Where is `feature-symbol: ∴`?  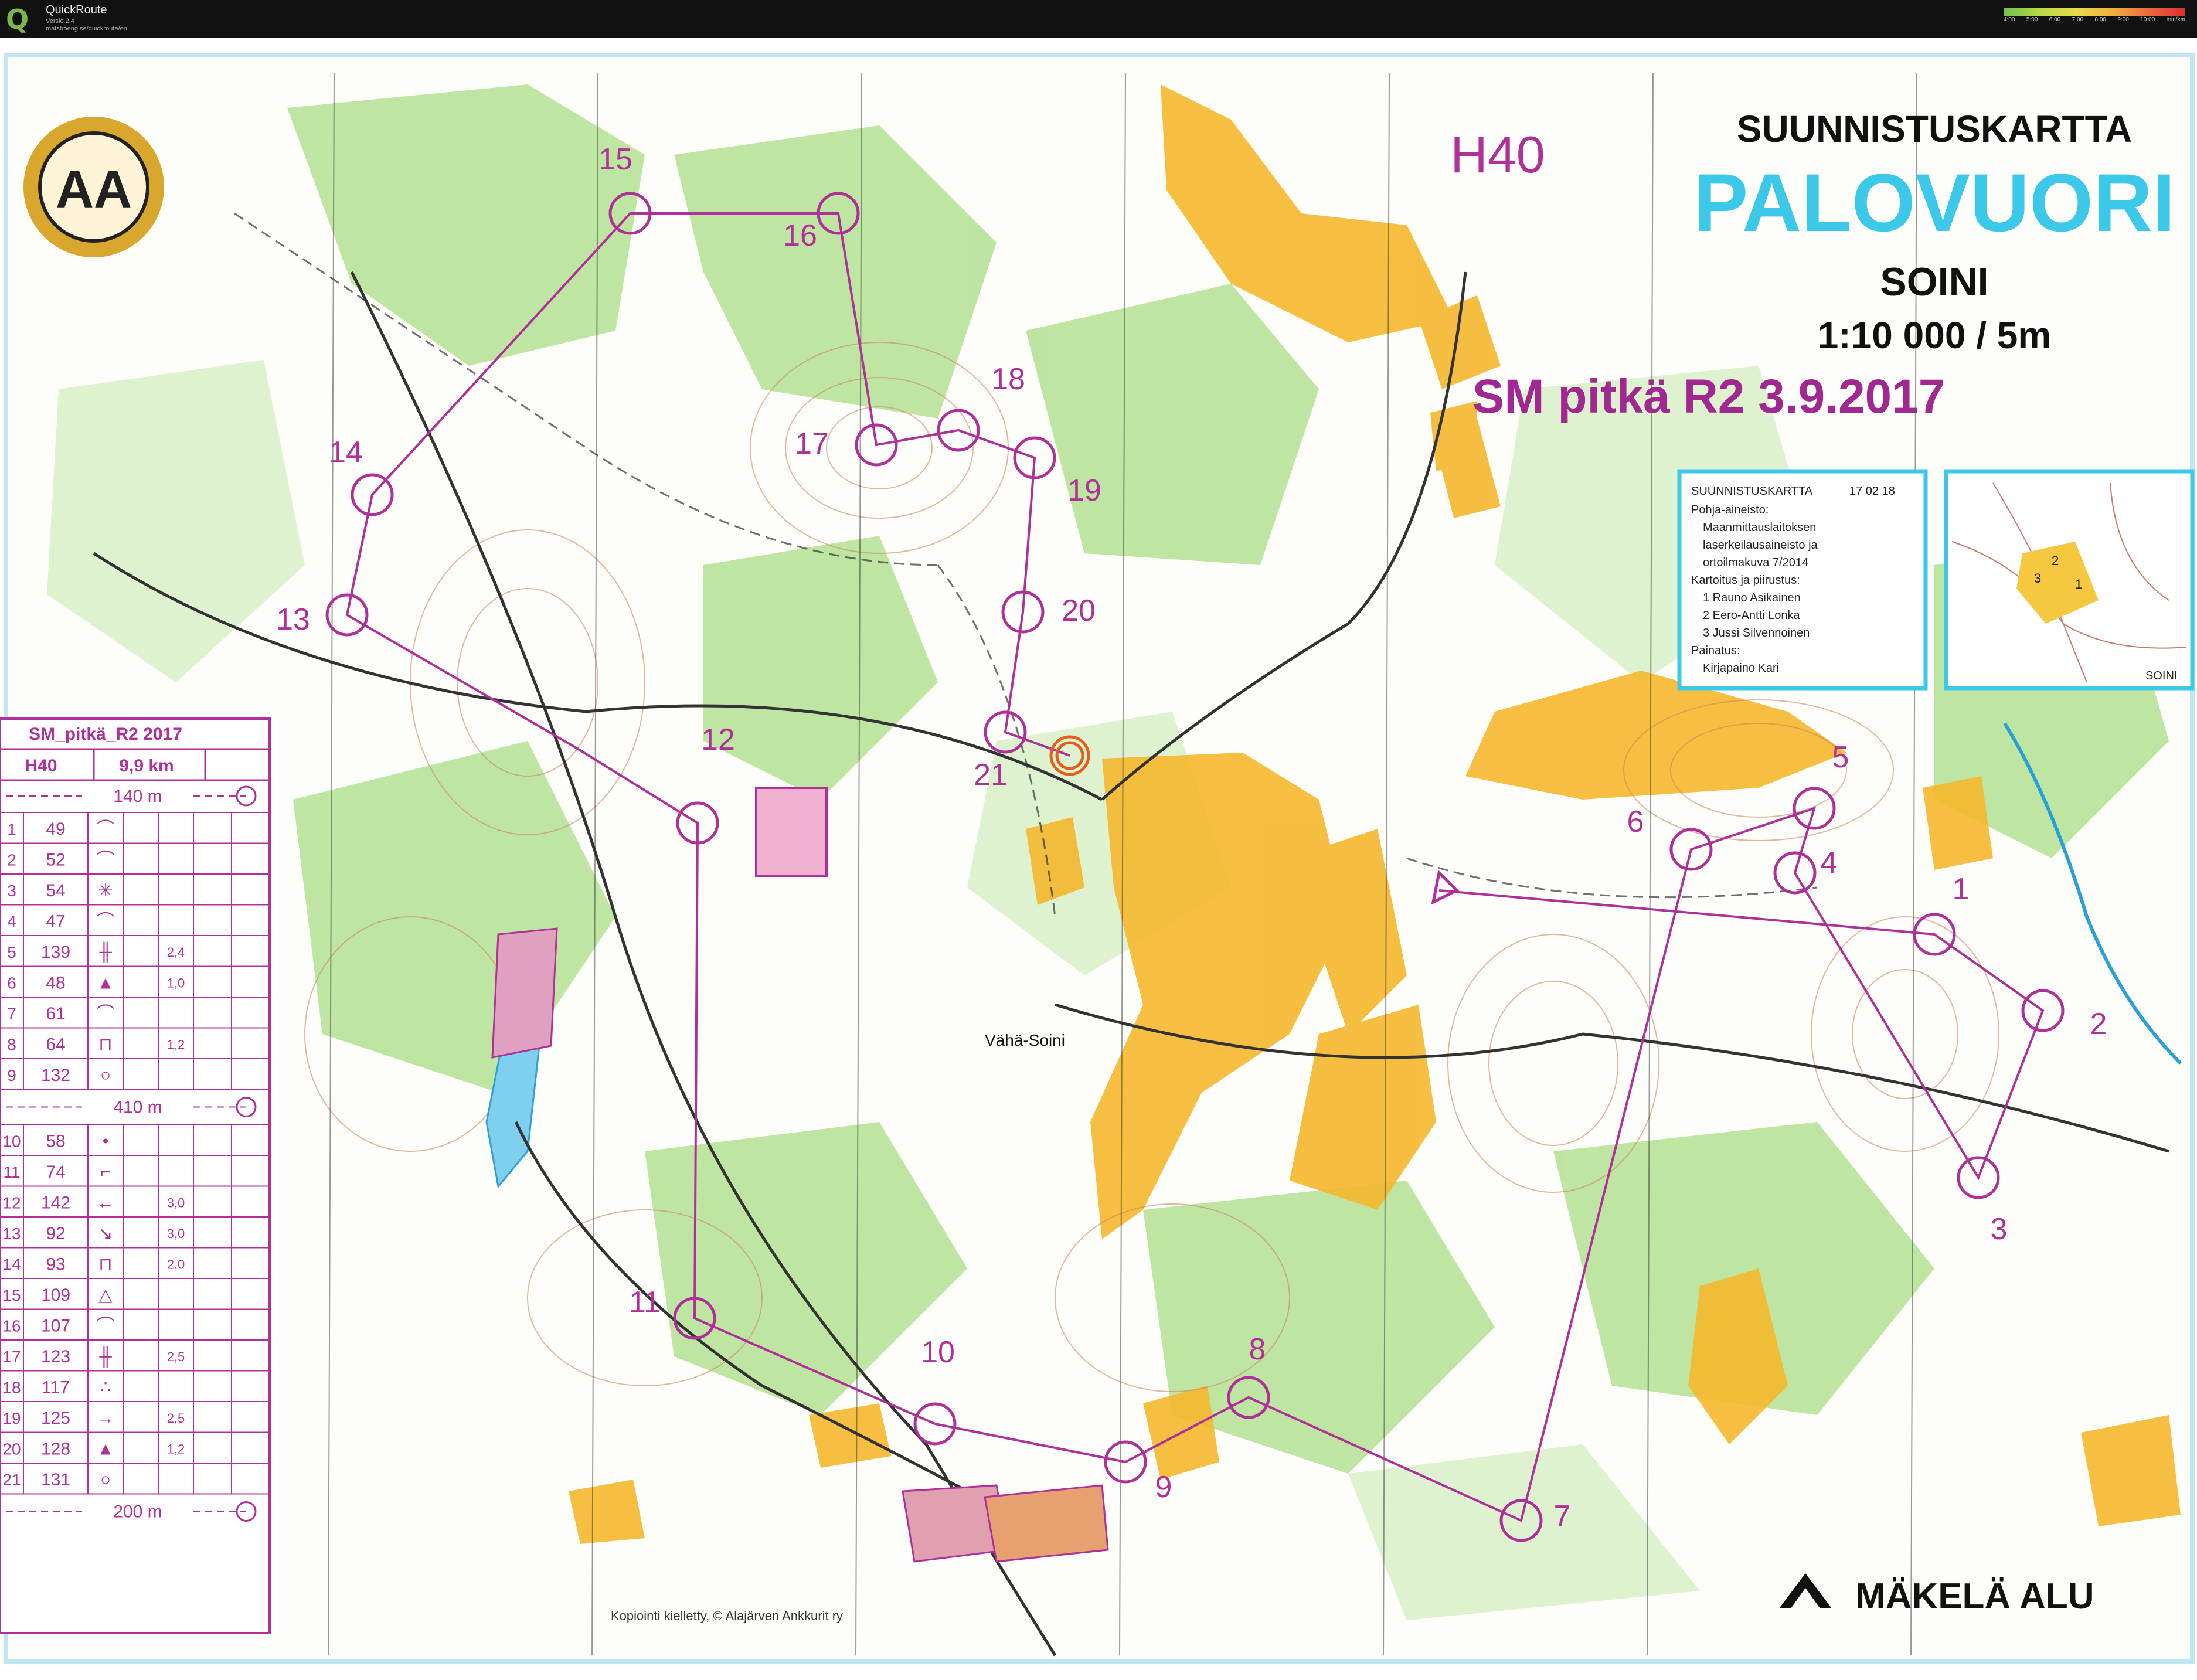
feature-symbol: ∴ is located at coordinates (106, 1387).